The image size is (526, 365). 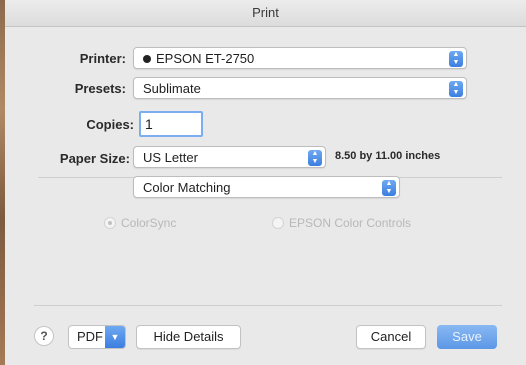 I want to click on presets-popup: Sublimate ▲ ▼, so click(x=300, y=88).